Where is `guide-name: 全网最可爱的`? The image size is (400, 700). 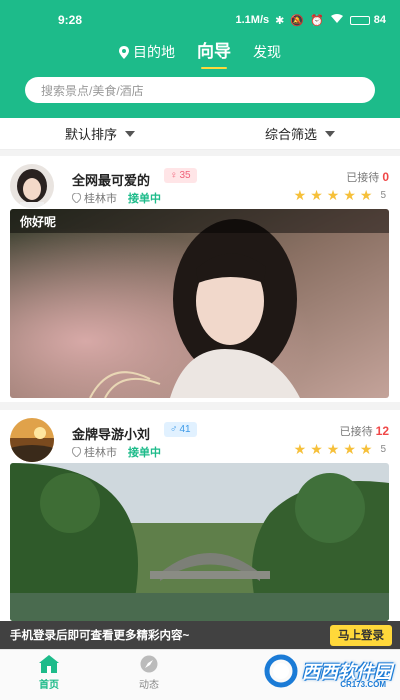 guide-name: 全网最可爱的 is located at coordinates (111, 180).